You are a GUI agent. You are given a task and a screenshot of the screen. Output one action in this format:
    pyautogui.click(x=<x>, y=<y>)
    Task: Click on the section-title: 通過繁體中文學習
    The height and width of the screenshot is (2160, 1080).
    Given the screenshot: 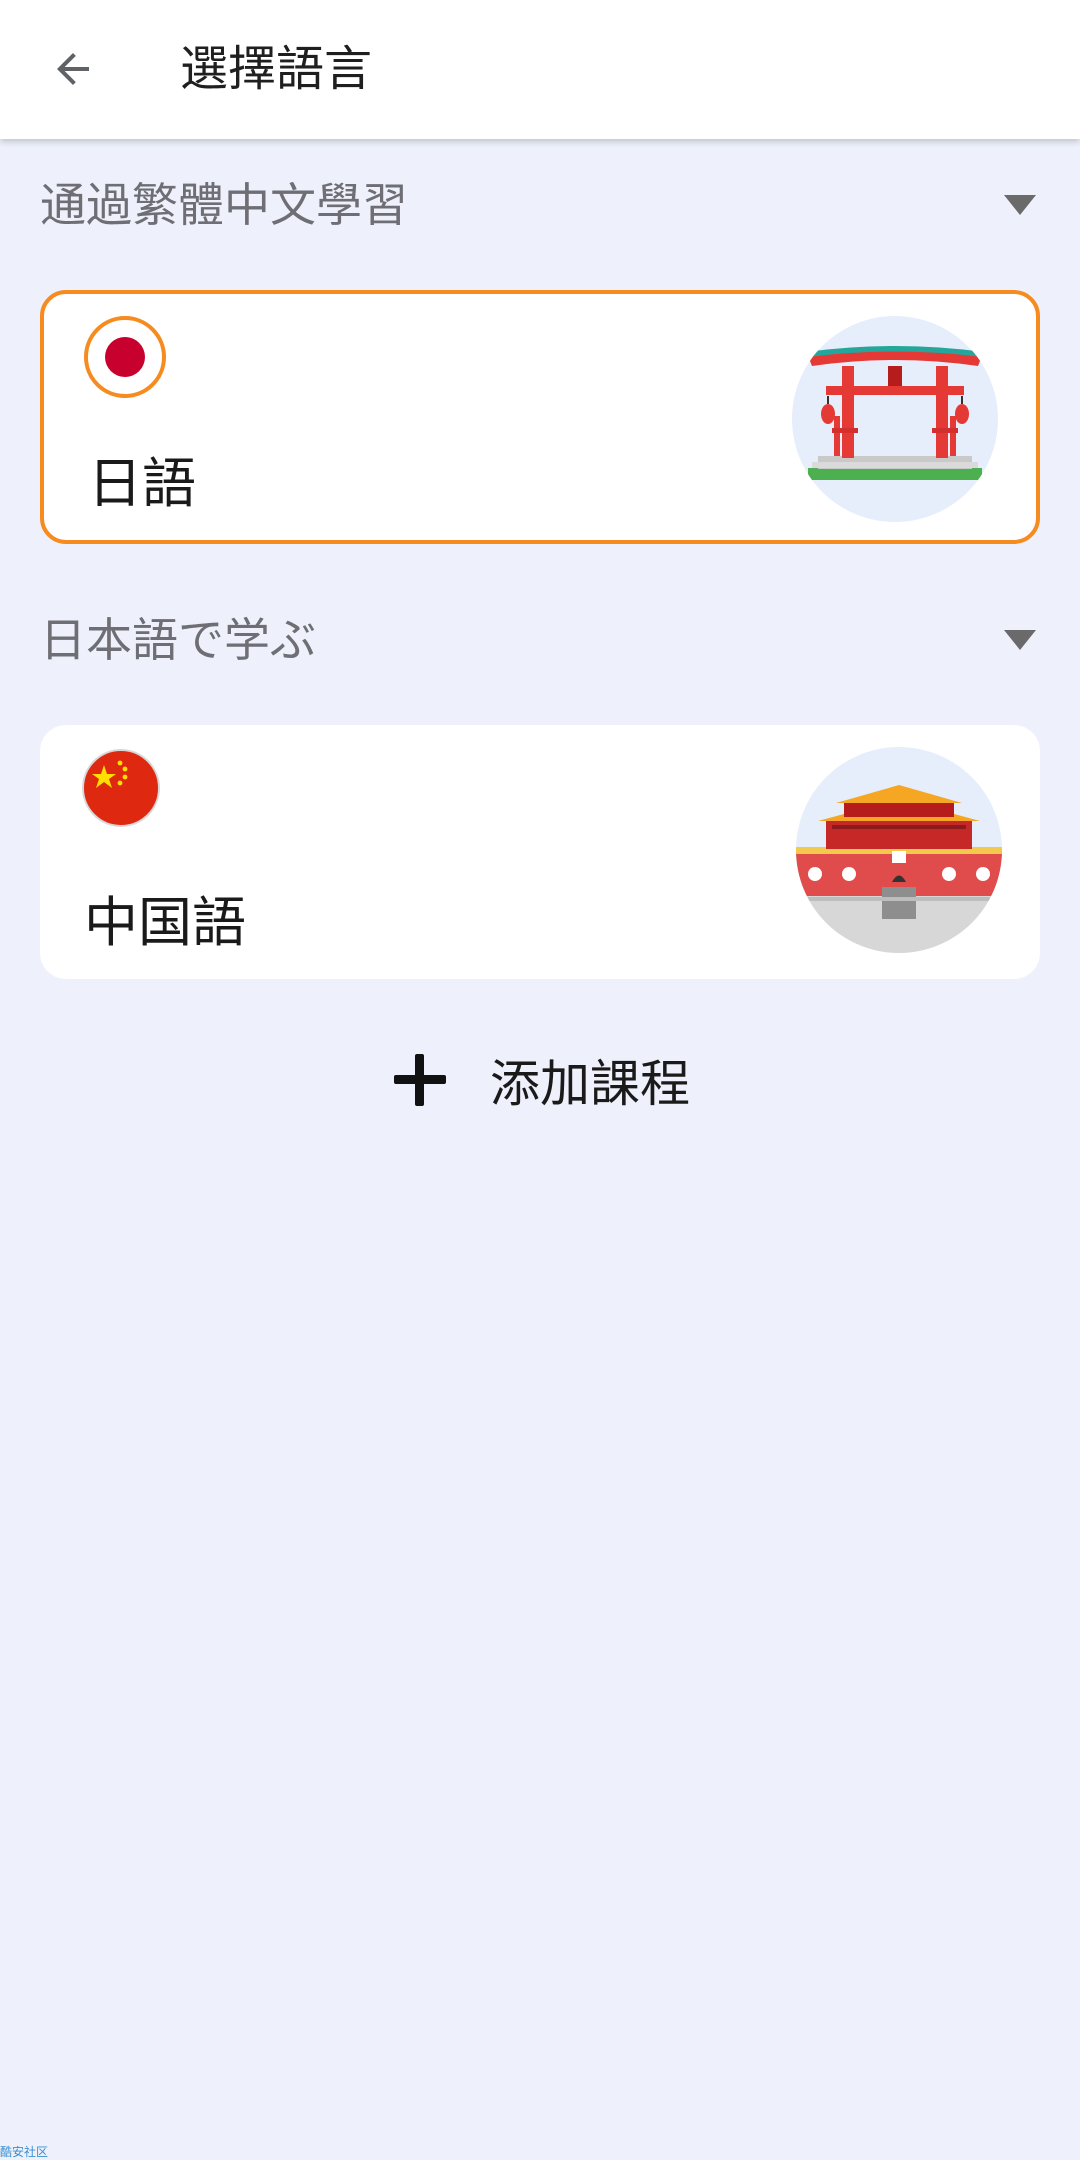 What is the action you would take?
    pyautogui.click(x=224, y=205)
    